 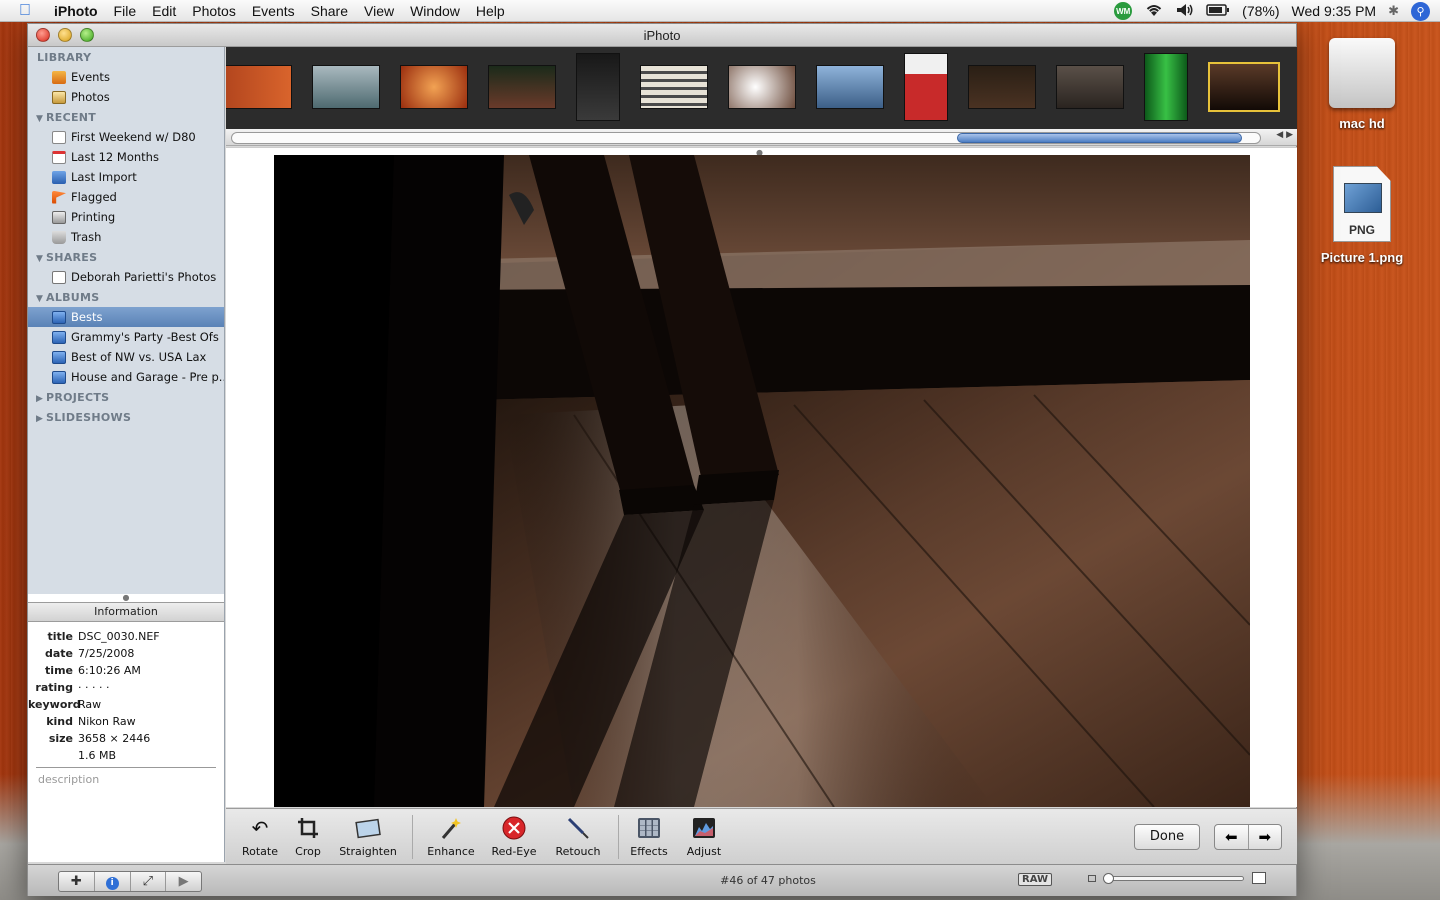 What do you see at coordinates (1260, 11) in the screenshot?
I see `battery-percent: (78%)` at bounding box center [1260, 11].